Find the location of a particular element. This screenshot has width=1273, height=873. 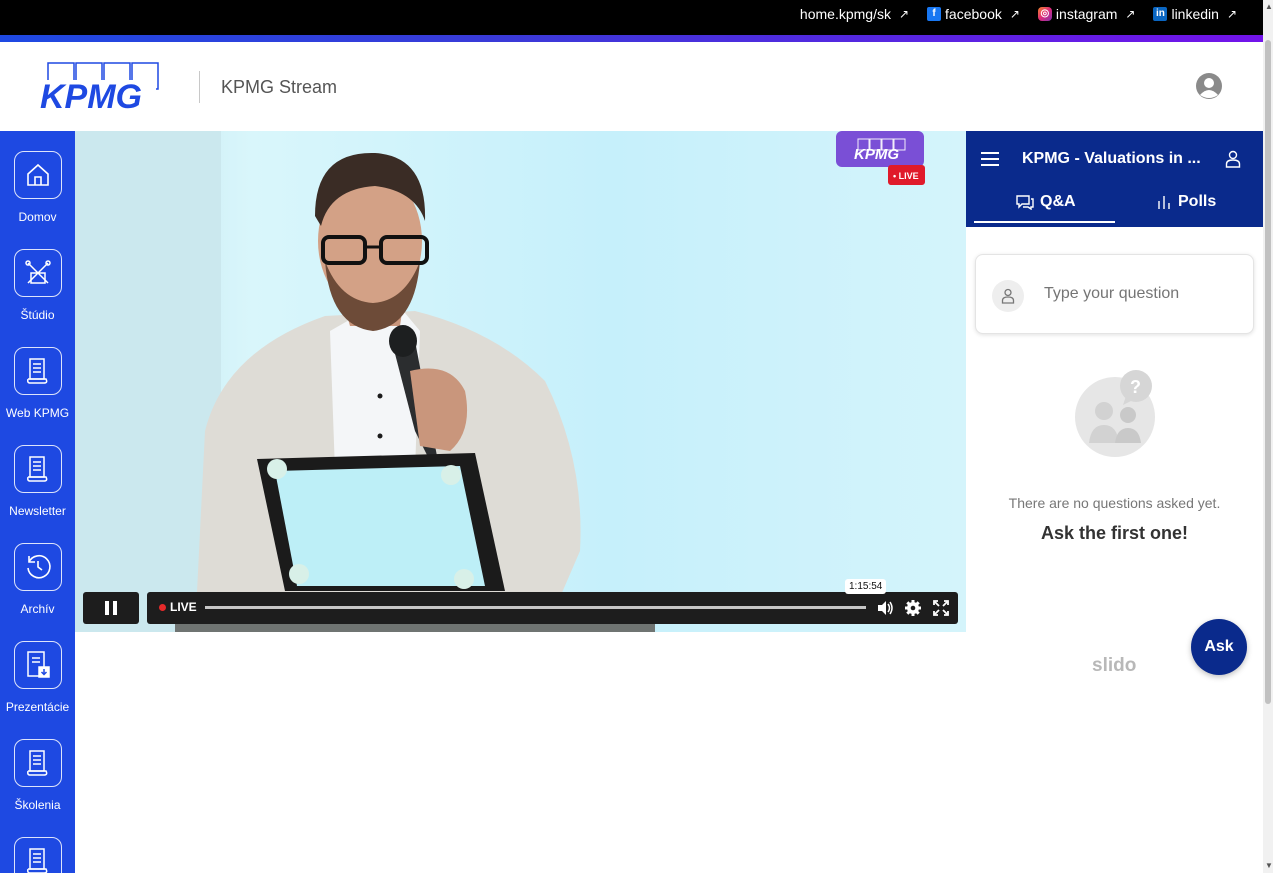

kpmg-logo: KPMG is located at coordinates (100, 89).